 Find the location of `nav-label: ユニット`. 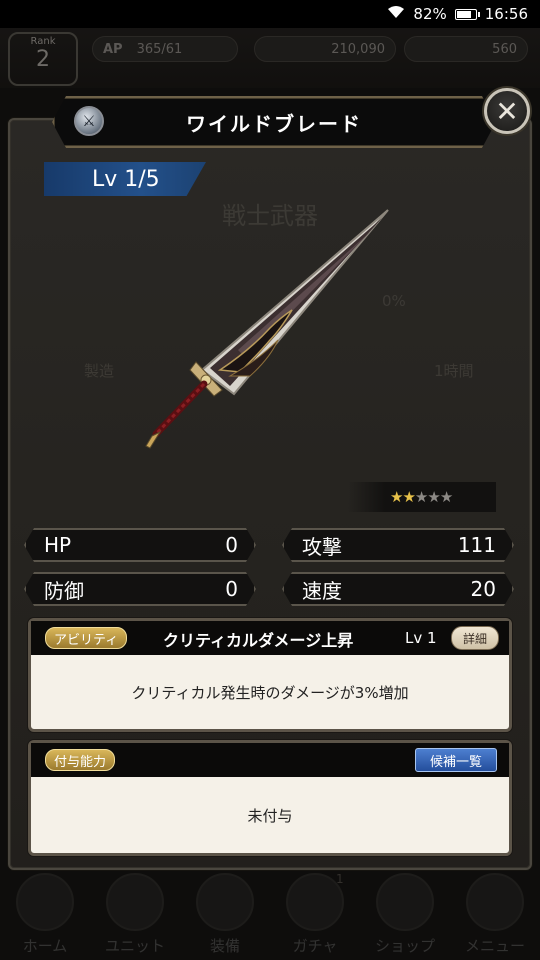

nav-label: ユニット is located at coordinates (134, 946).